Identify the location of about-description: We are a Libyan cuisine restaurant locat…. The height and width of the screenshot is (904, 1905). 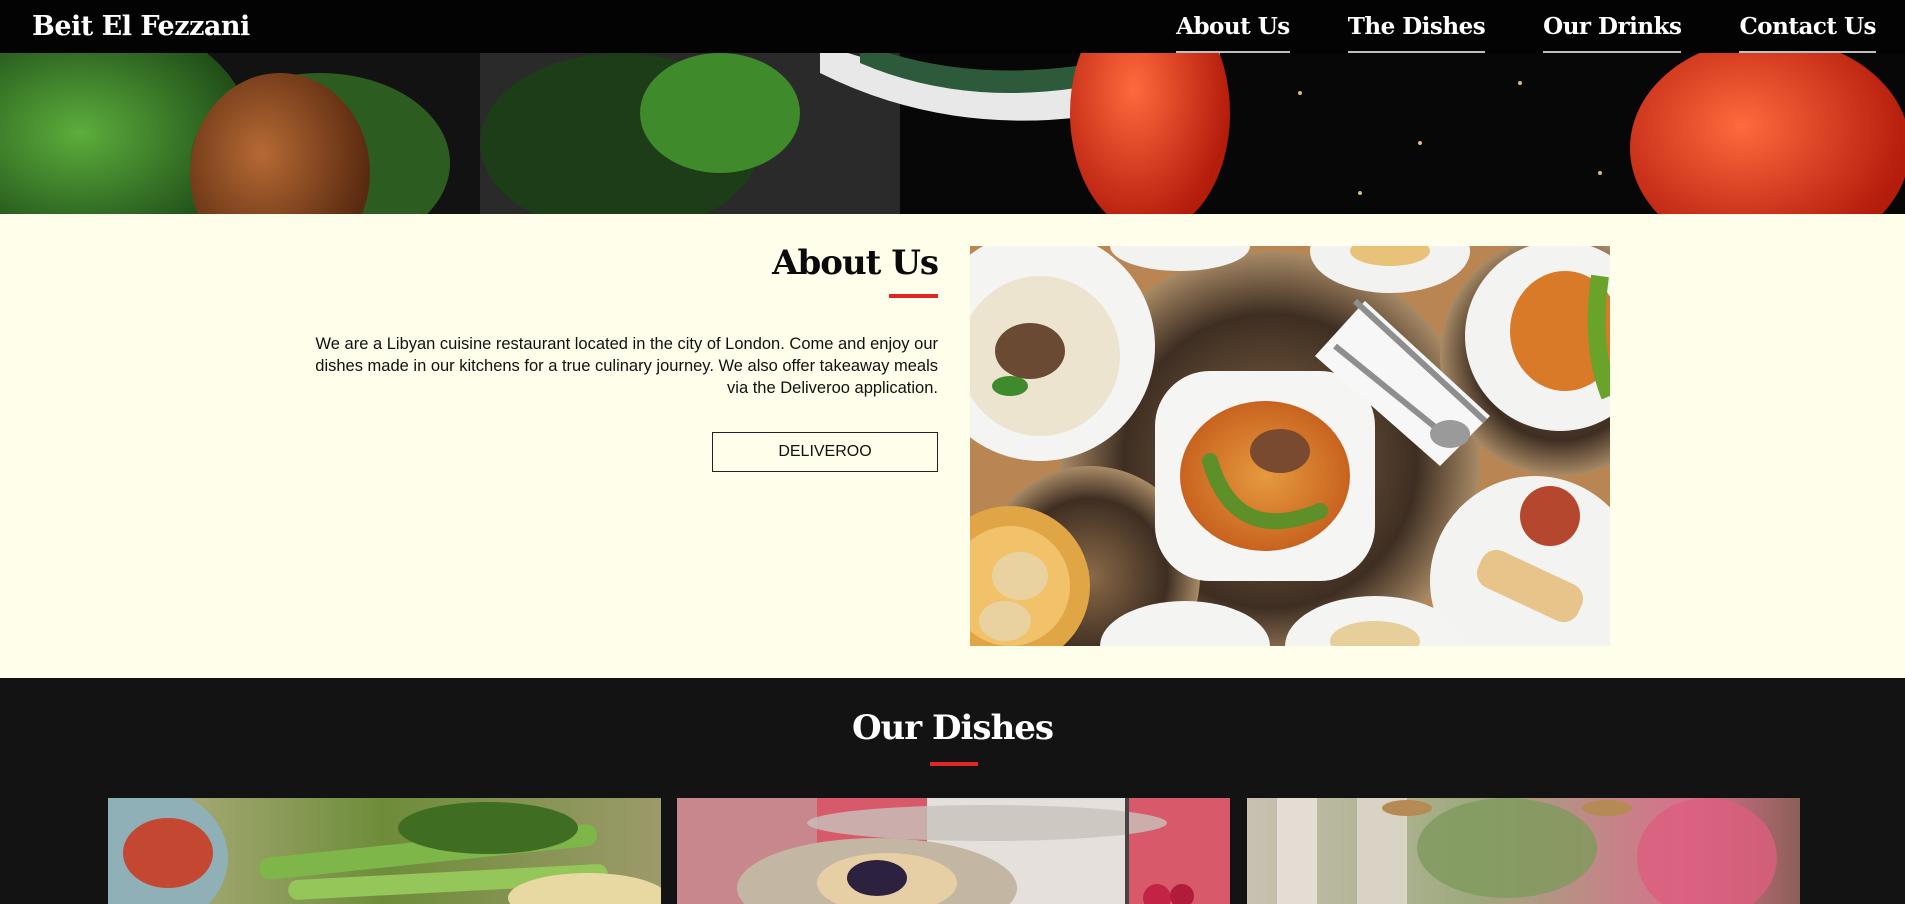
(626, 366).